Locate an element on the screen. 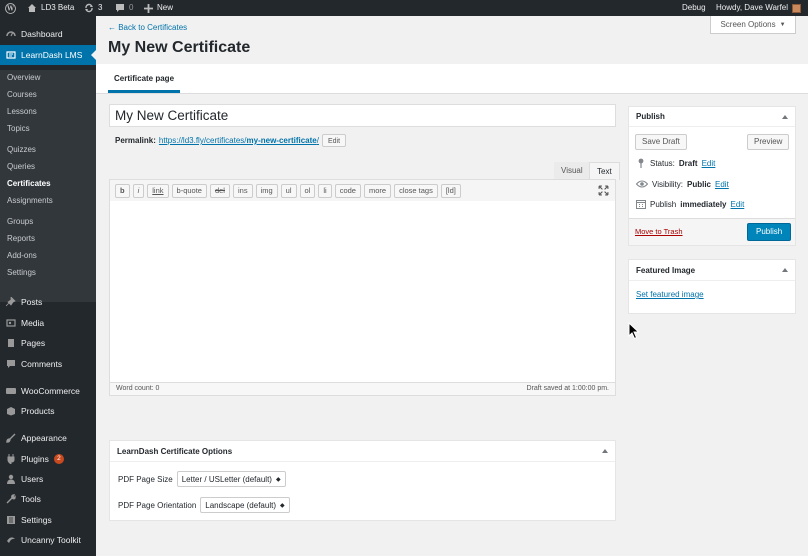 The image size is (808, 556). featured-image-box: Featured Image Set featured image is located at coordinates (712, 286).